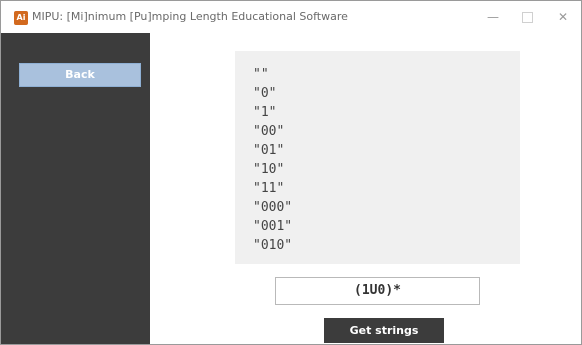 The height and width of the screenshot is (345, 582). I want to click on close-icon: ✕, so click(563, 17).